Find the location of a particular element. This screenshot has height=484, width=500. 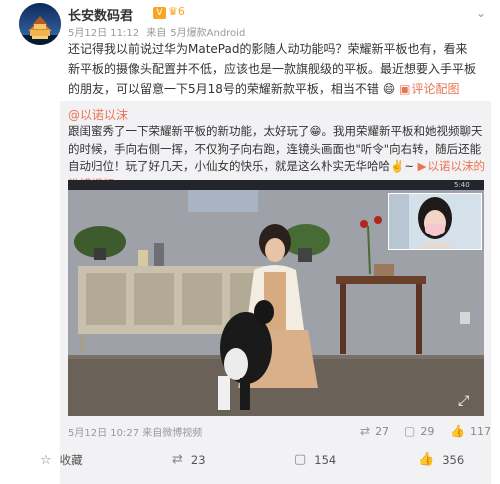

video-call-thumbnail is located at coordinates (435, 221).